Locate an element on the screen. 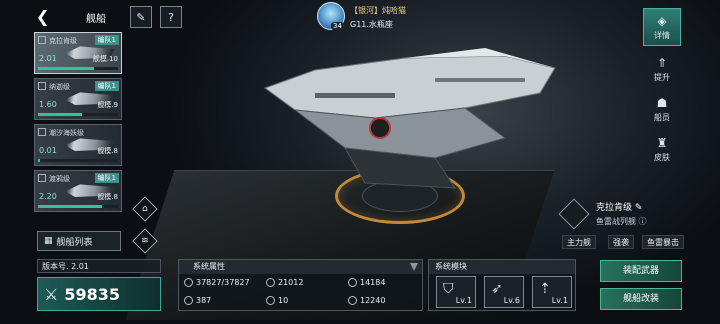 Image resolution: width=720 pixels, height=324 pixels. crossed-swords-icon: ⚔ is located at coordinates (51, 294).